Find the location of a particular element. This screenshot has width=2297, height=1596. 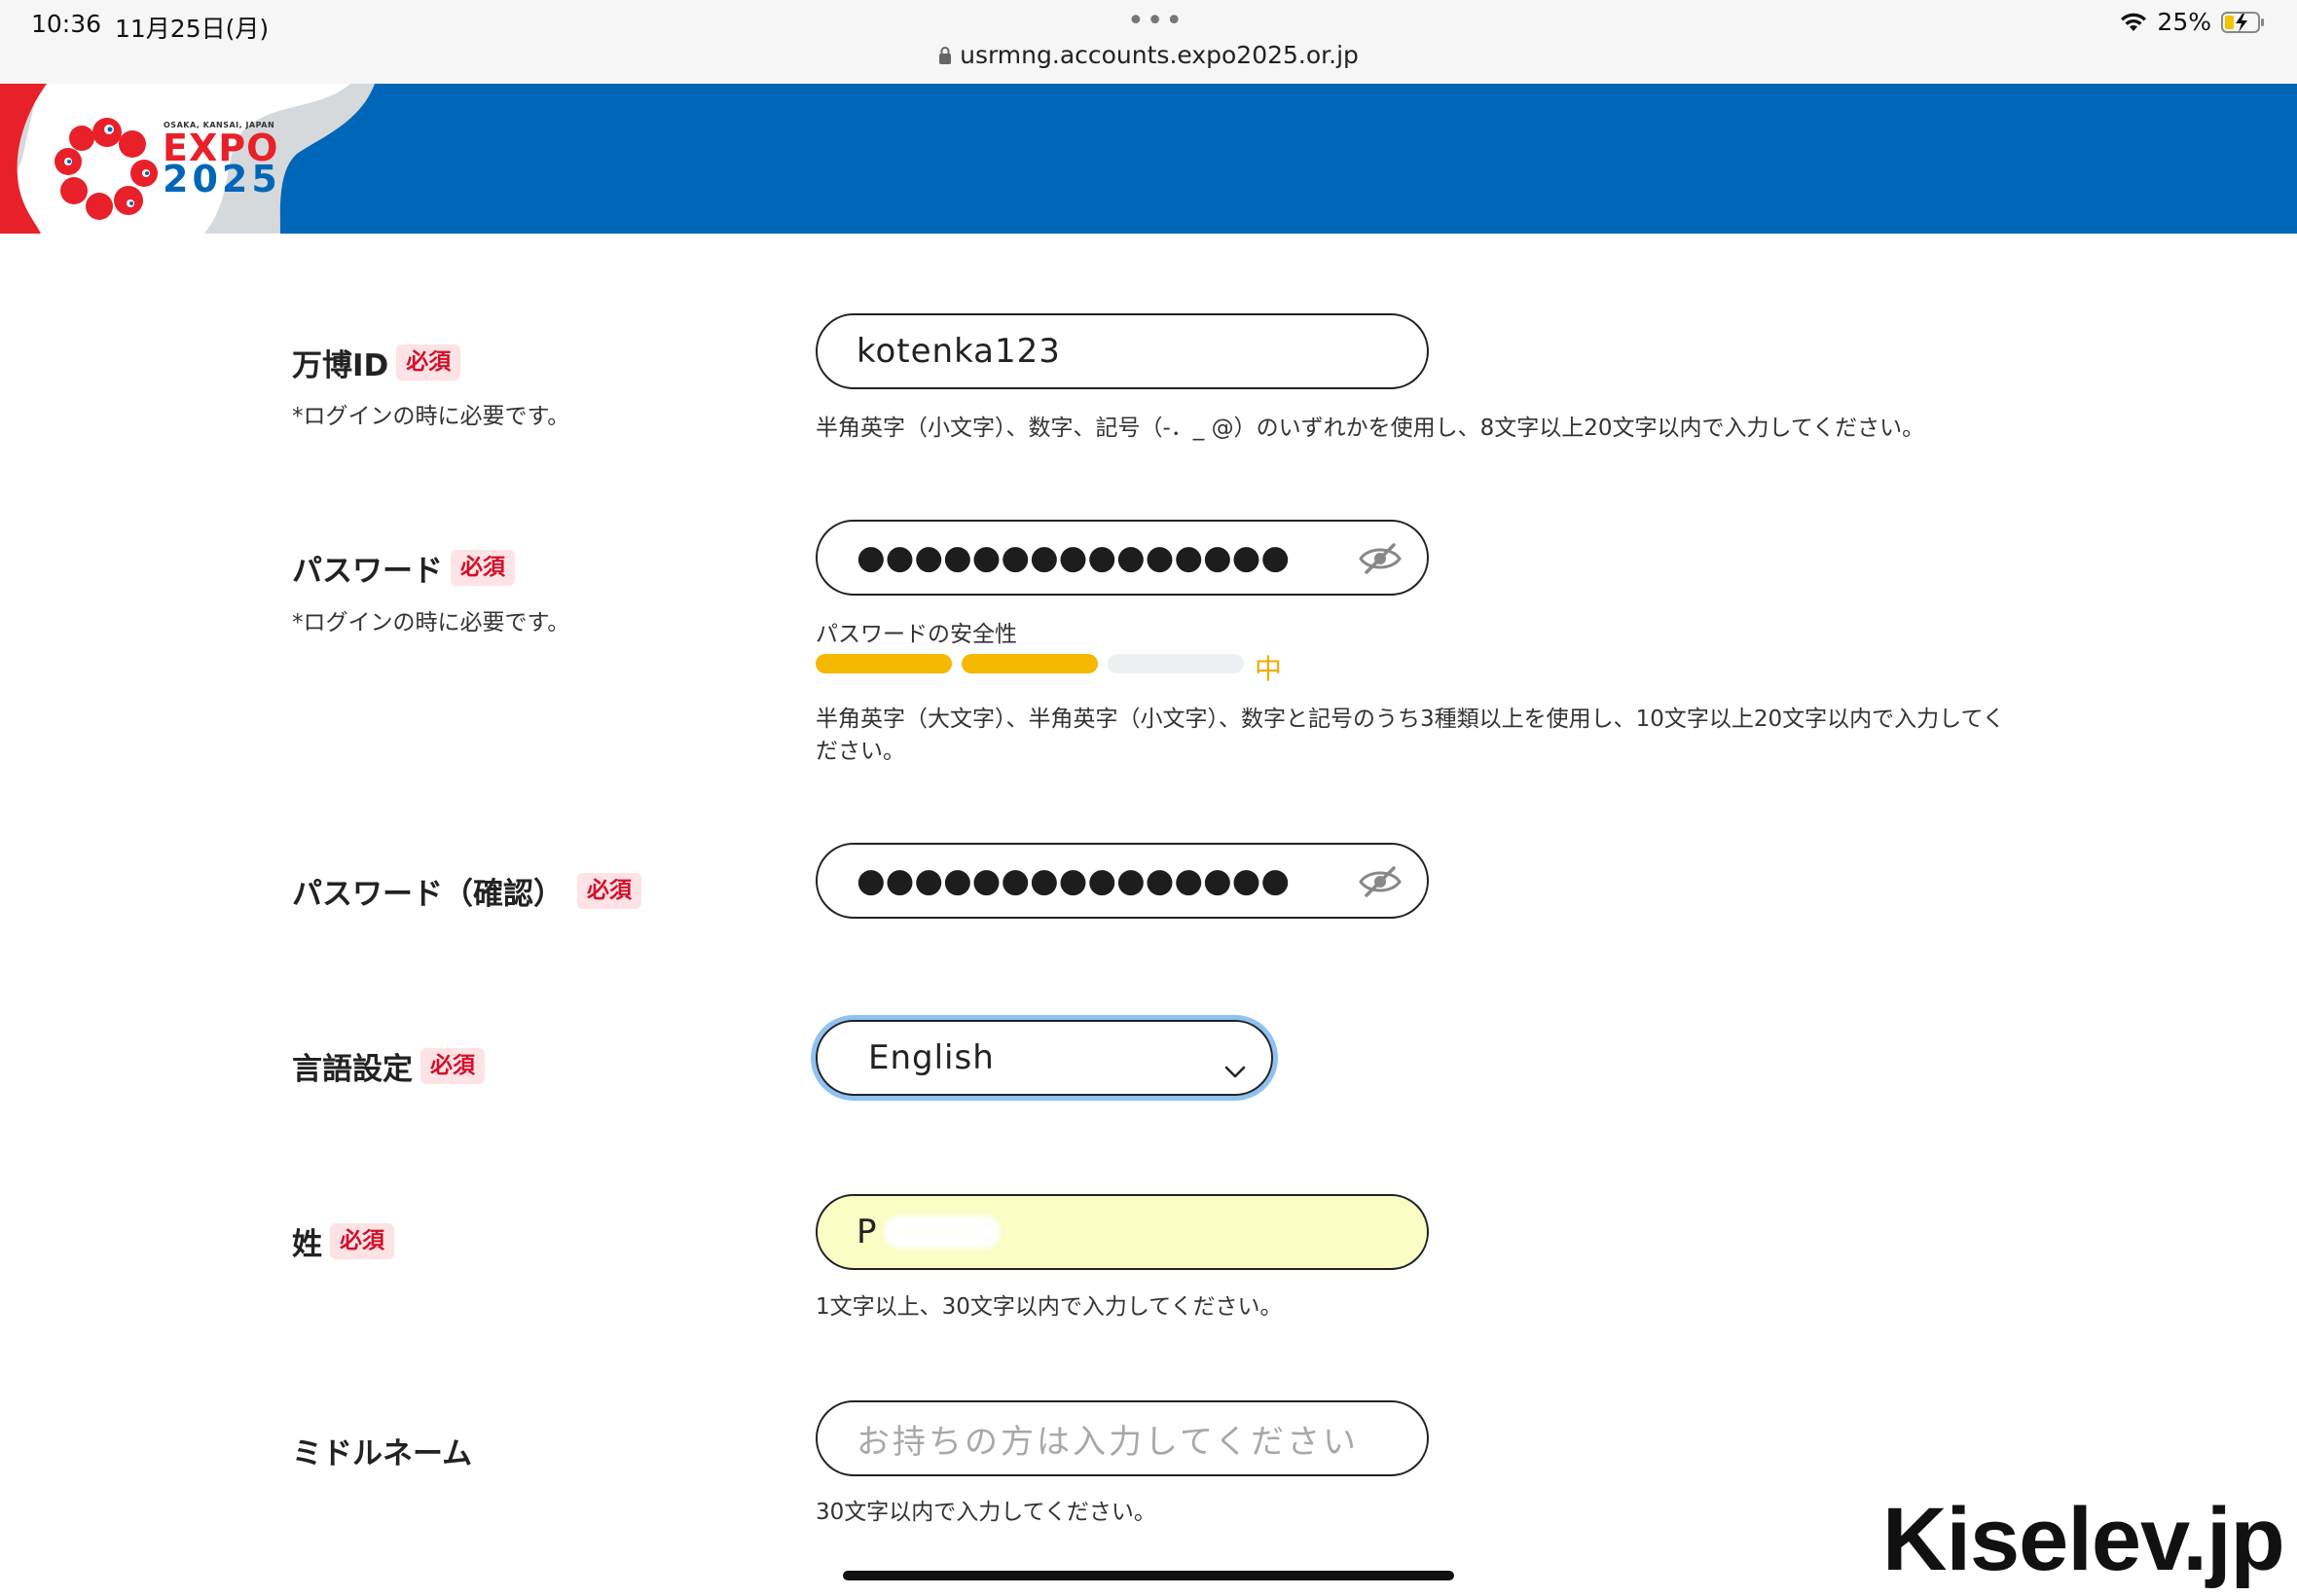

expo-id-note: *ログインの時に必要です。 is located at coordinates (431, 416).